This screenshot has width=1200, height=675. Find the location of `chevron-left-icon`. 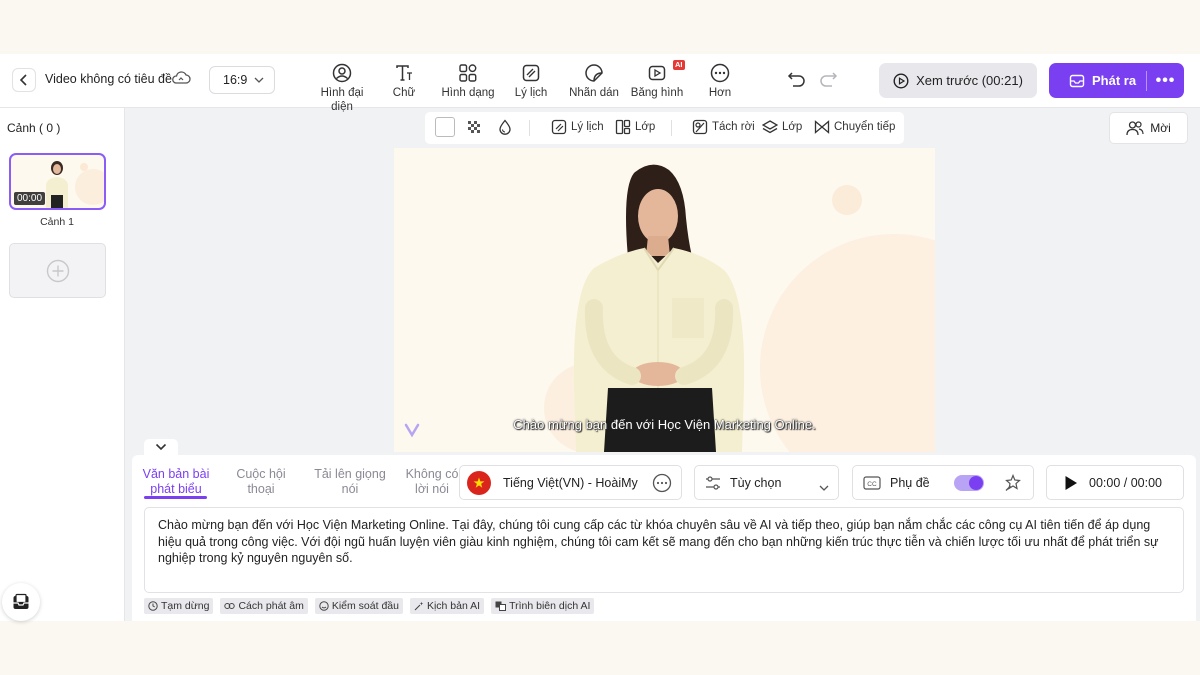

chevron-left-icon is located at coordinates (23, 80).